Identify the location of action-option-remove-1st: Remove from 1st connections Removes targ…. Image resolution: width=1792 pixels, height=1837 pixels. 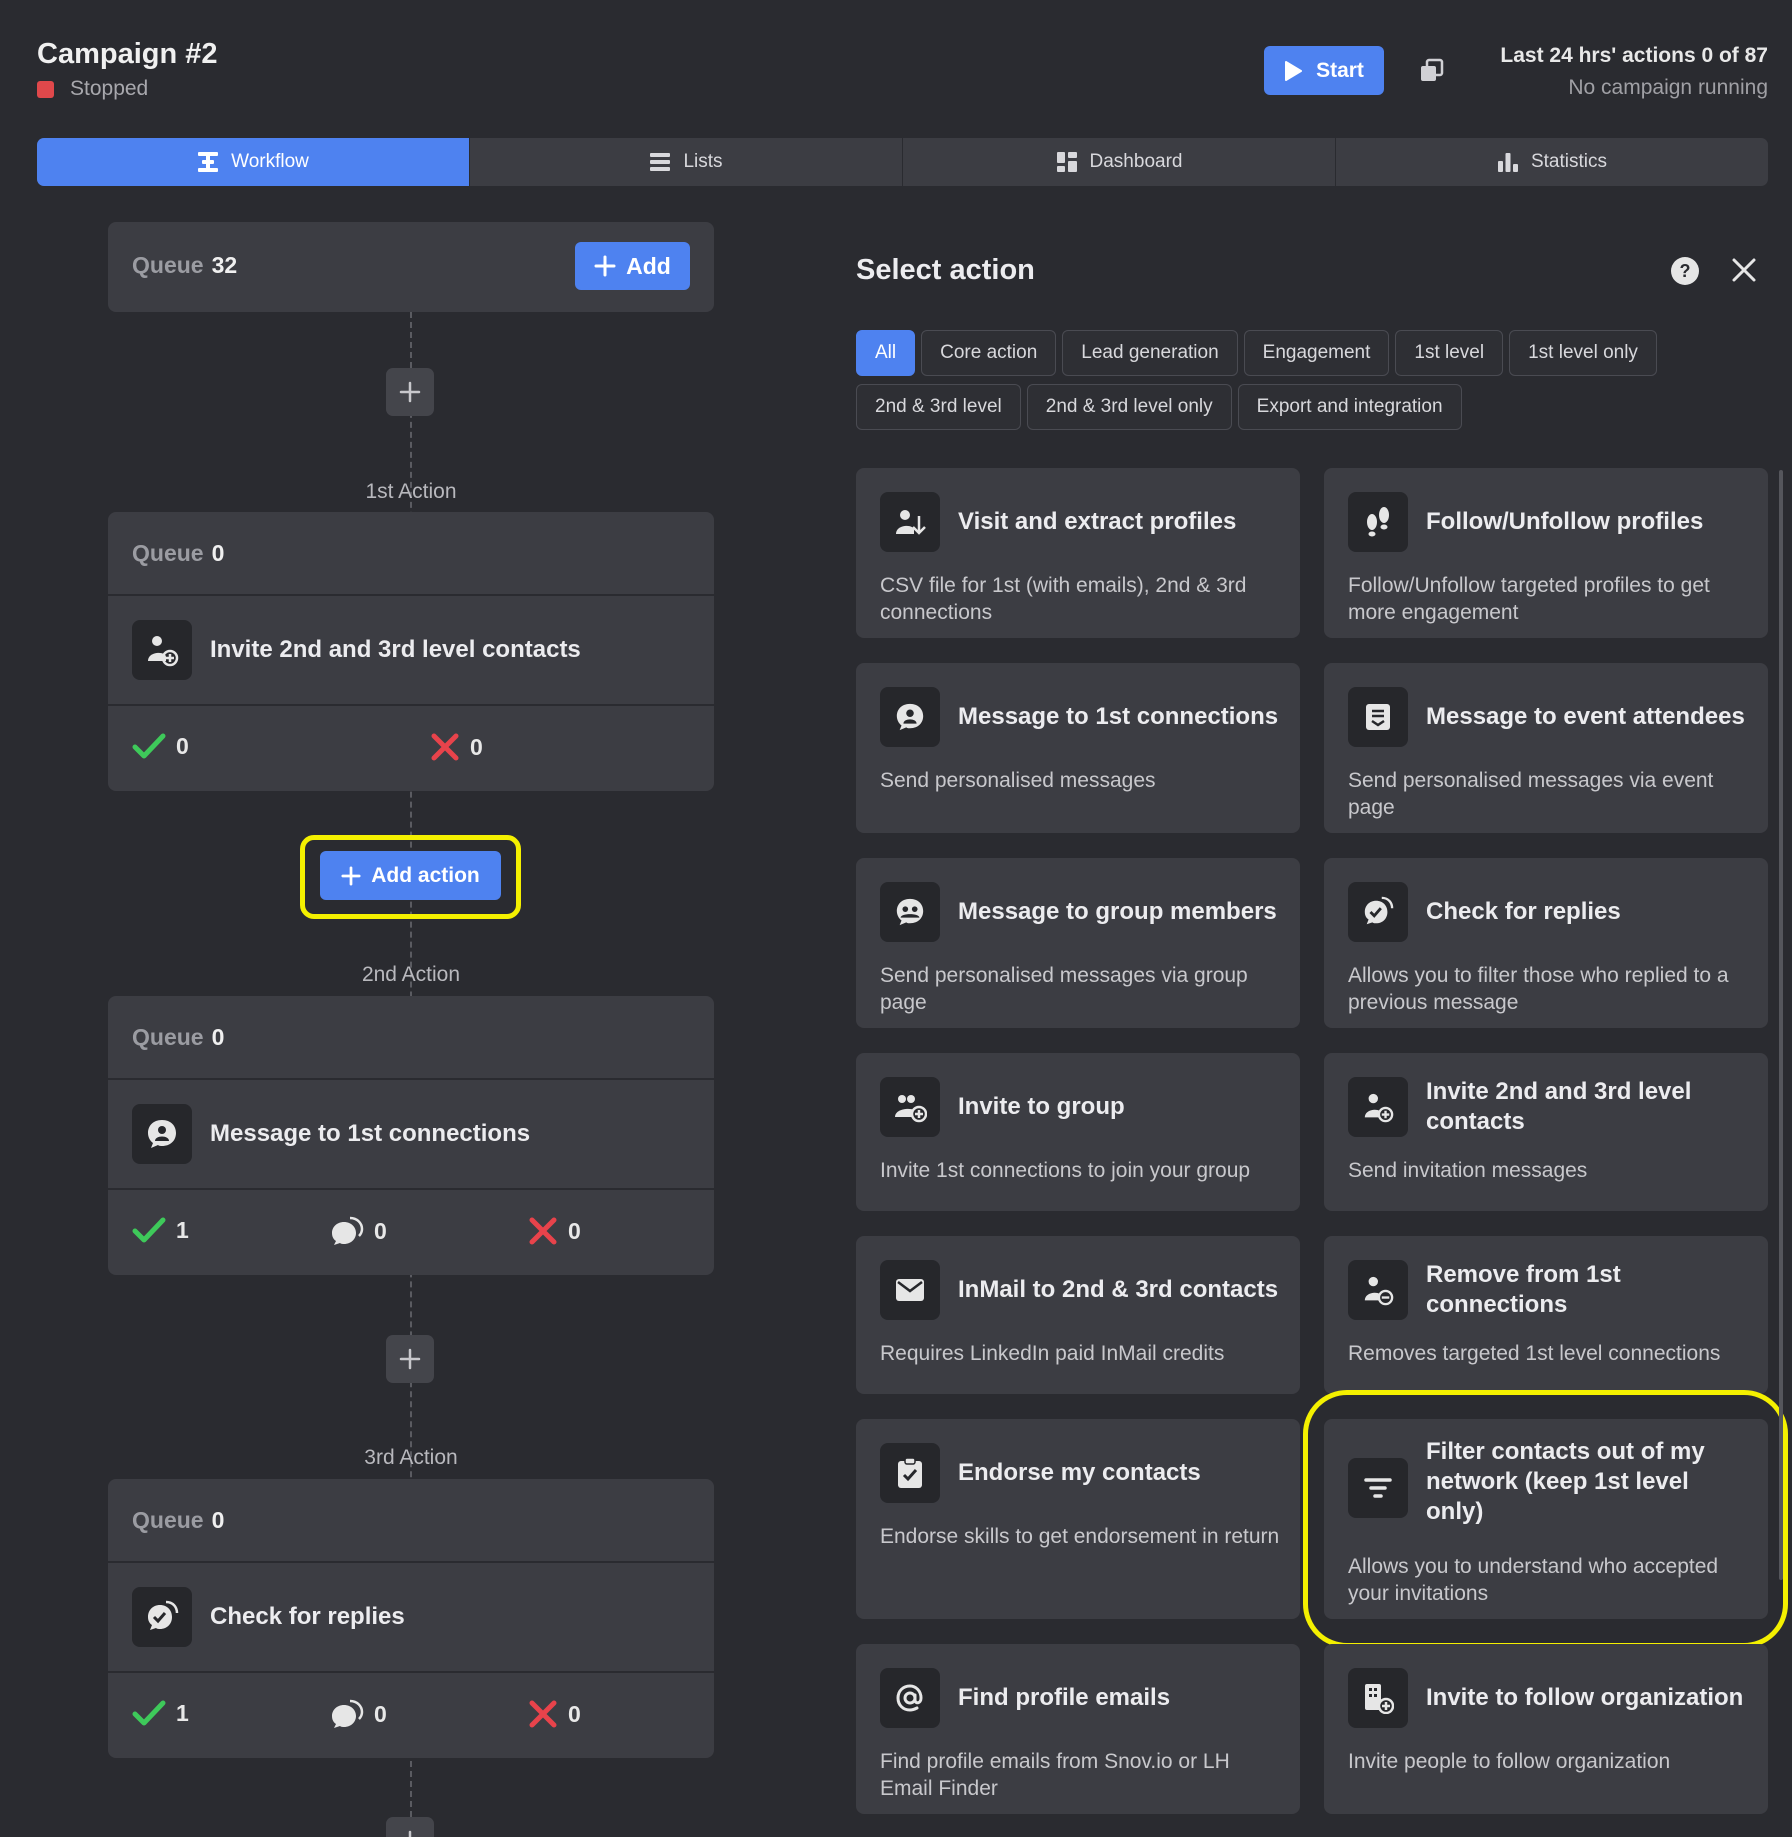
(1546, 1315).